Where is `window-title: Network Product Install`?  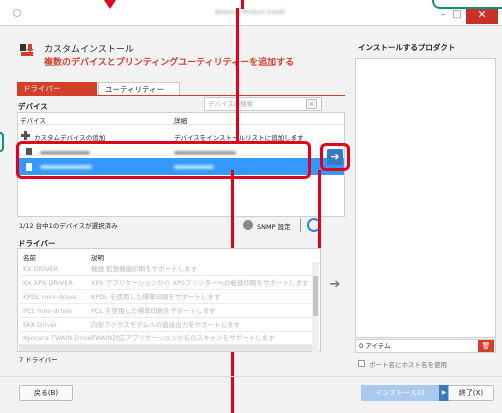
window-title: Network Product Install is located at coordinates (250, 12).